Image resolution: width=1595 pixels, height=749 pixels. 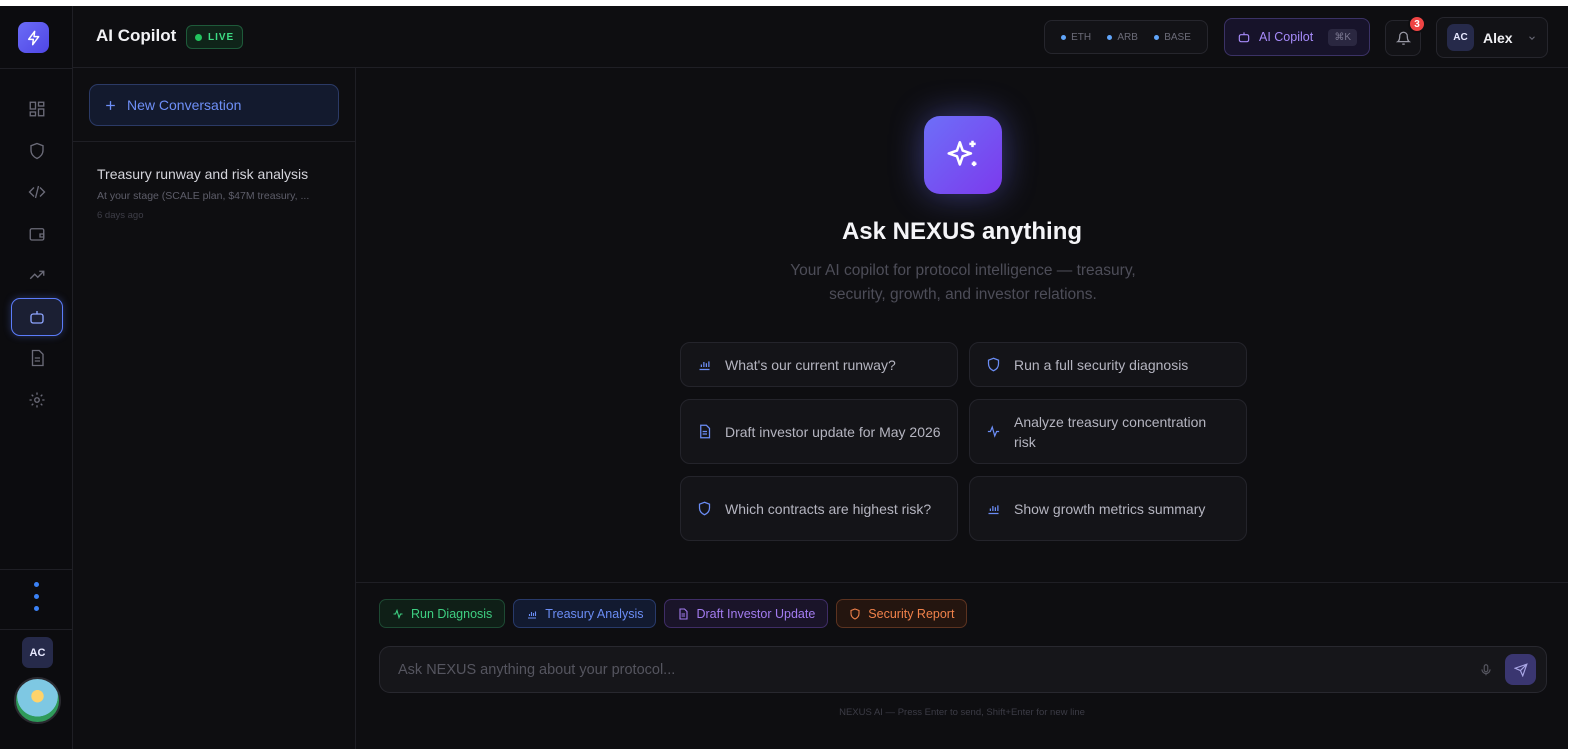 I want to click on nav-ai-copilot, so click(x=36, y=316).